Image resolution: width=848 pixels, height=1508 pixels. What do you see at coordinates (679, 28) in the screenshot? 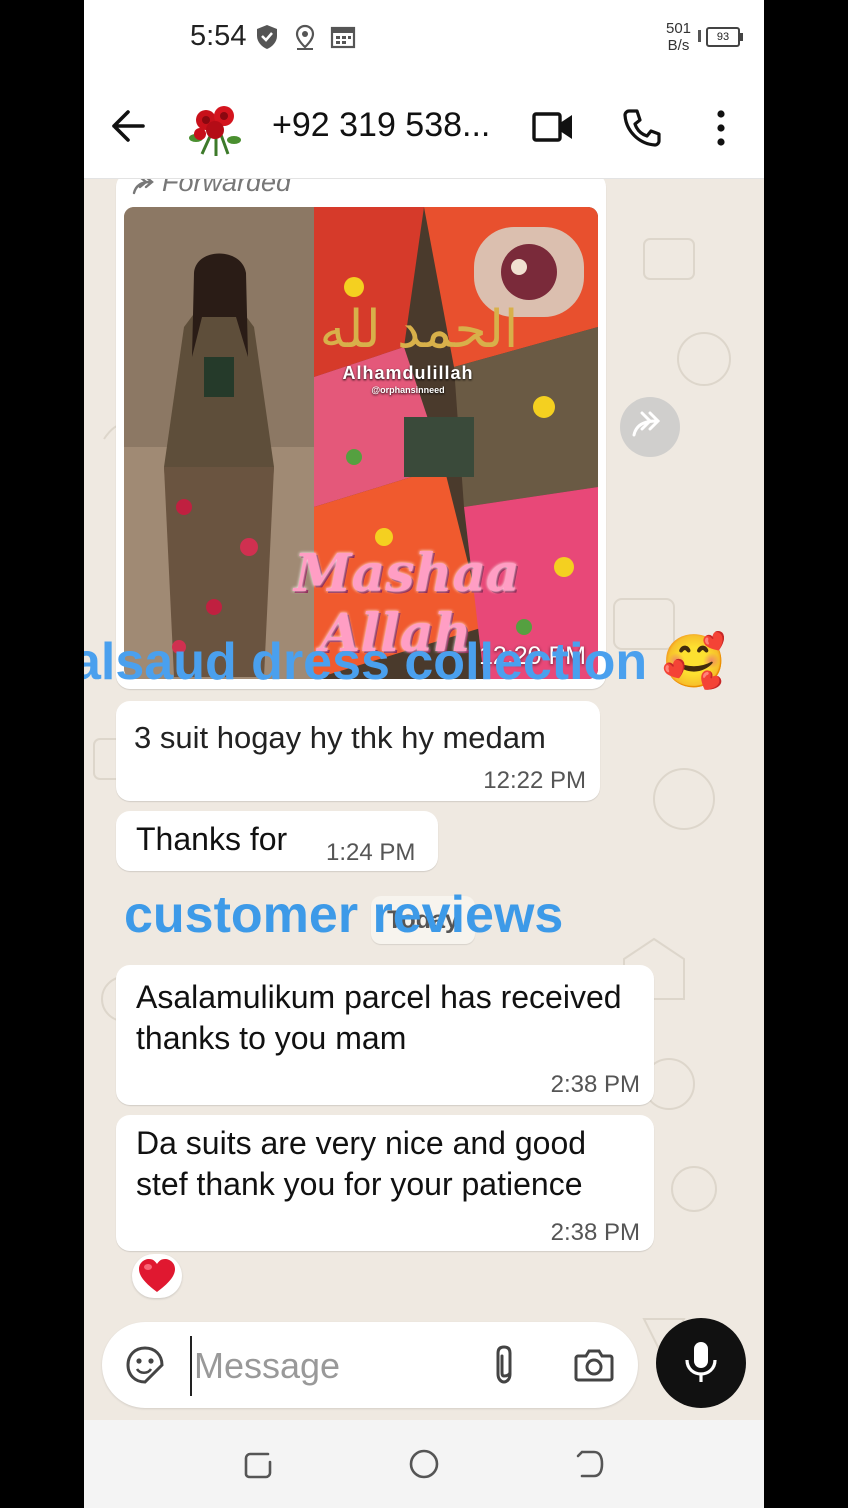
I see `network-speed-value: 501` at bounding box center [679, 28].